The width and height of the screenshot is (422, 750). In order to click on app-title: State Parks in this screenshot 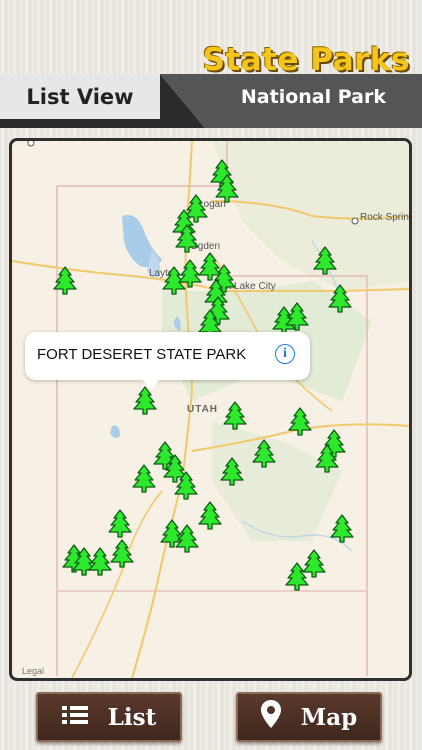, I will do `click(306, 60)`.